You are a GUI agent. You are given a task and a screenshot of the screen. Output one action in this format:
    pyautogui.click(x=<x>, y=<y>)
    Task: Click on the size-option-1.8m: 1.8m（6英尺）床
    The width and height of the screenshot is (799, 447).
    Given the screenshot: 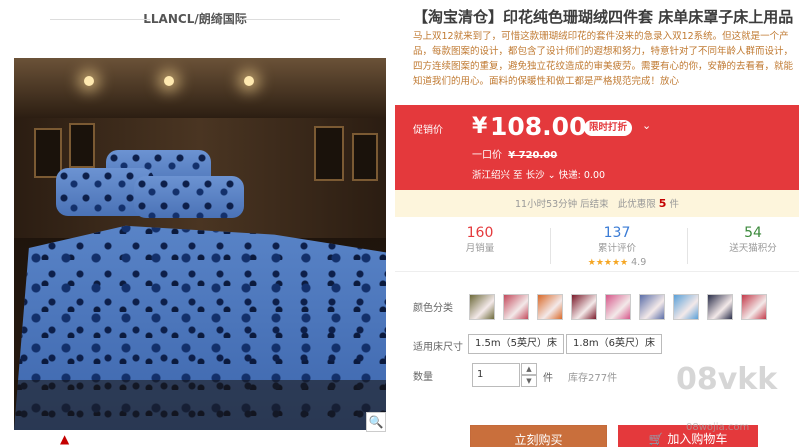 What is the action you would take?
    pyautogui.click(x=614, y=344)
    